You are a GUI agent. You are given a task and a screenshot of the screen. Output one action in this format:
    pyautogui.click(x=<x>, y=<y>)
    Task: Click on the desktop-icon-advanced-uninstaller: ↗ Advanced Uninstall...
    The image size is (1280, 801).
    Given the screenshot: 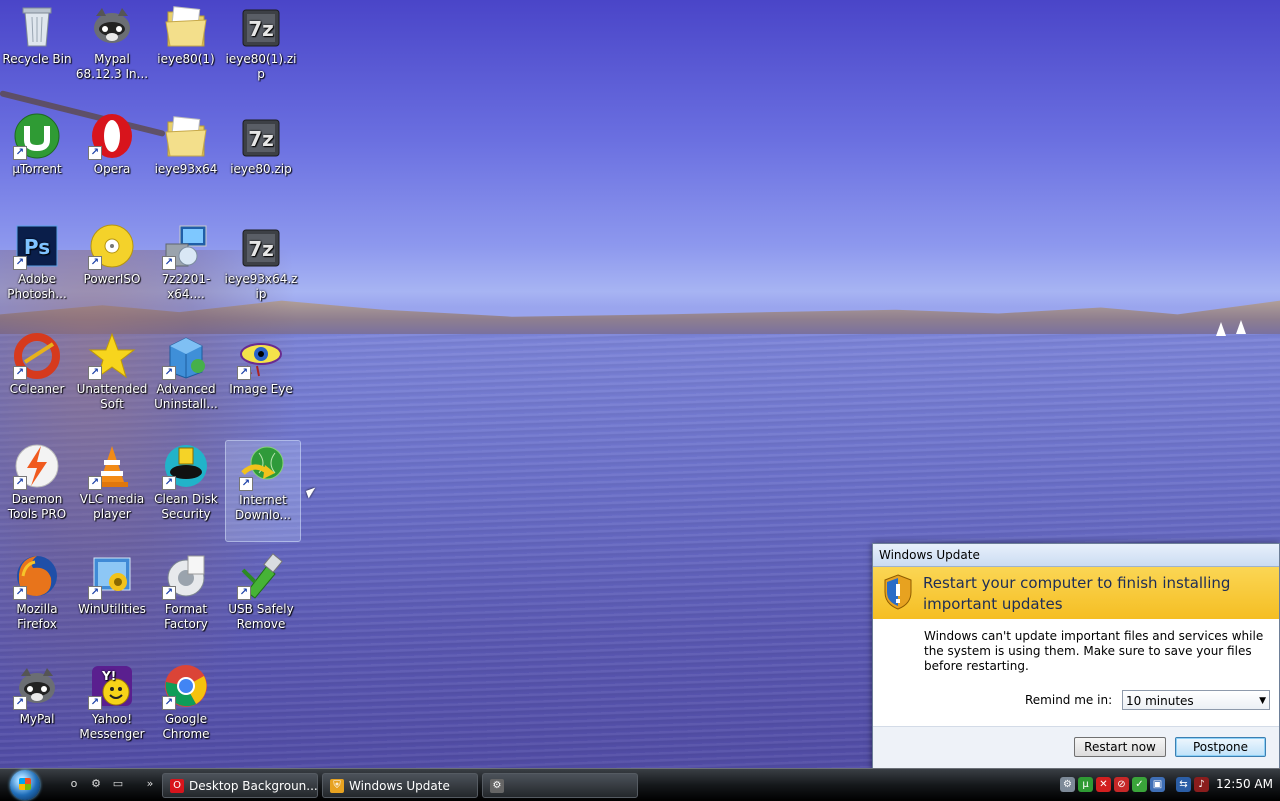 What is the action you would take?
    pyautogui.click(x=186, y=380)
    